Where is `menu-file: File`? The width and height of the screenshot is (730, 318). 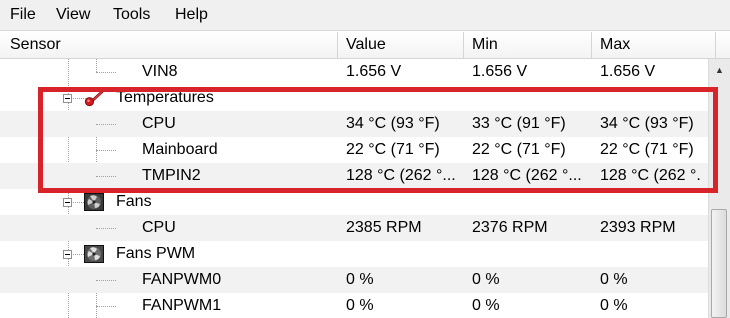
menu-file: File is located at coordinates (23, 15).